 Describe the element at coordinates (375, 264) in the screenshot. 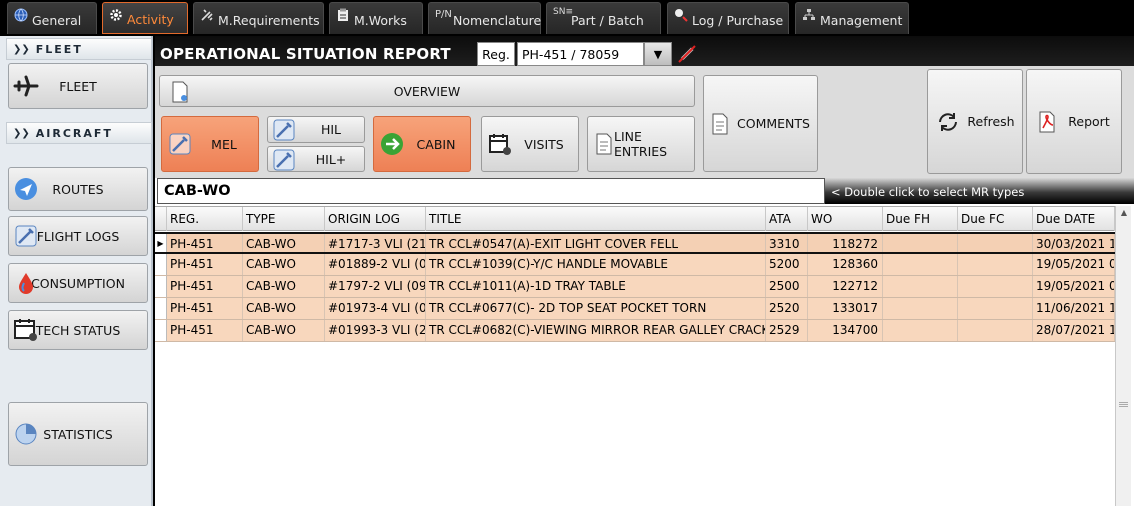

I see `table-cell: #01889-2 VLI (0!` at that location.